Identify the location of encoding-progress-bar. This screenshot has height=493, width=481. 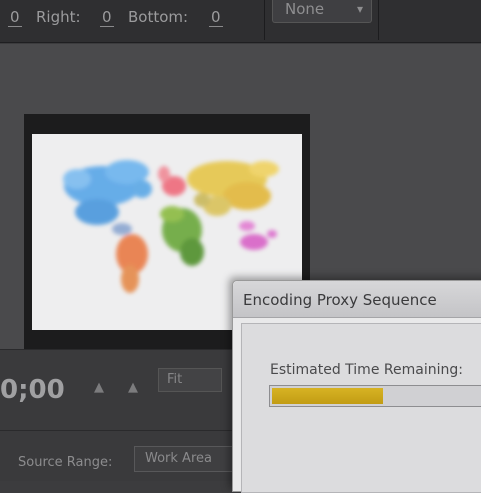
(375, 396).